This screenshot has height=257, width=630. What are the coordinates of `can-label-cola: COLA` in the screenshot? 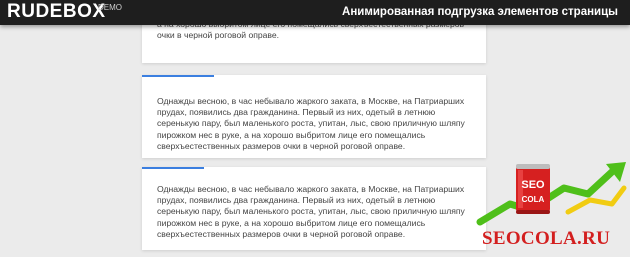 It's located at (533, 199).